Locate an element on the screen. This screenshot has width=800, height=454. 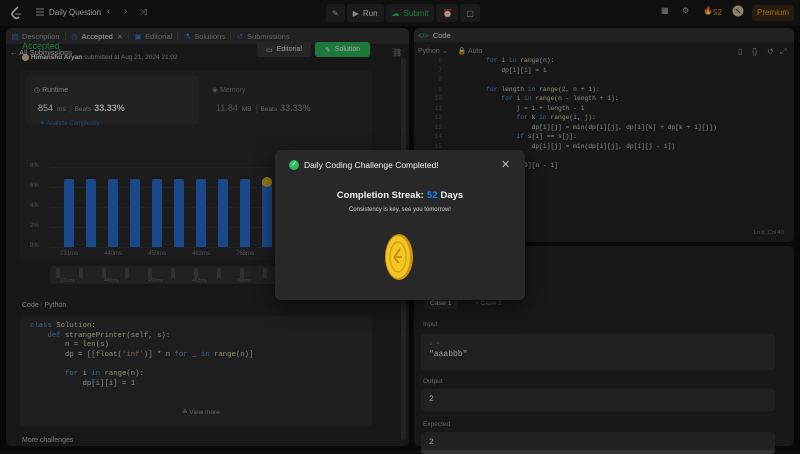
close-icon: ✕ is located at coordinates (505, 164).